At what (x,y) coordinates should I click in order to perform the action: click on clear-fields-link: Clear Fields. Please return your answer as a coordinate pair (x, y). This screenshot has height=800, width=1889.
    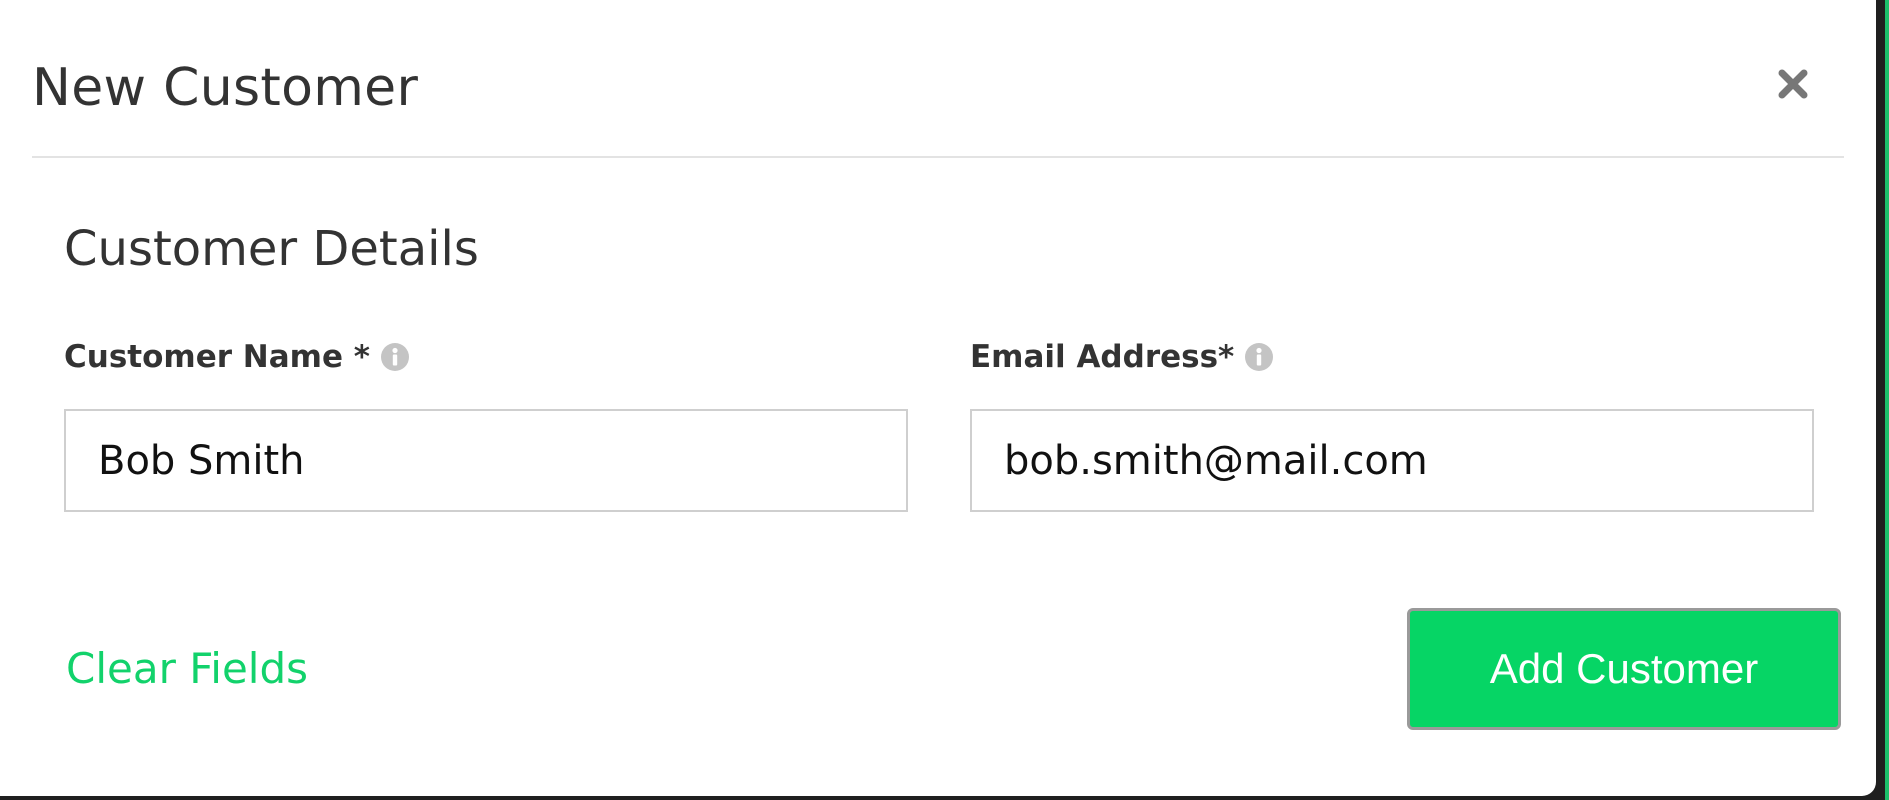
    Looking at the image, I should click on (187, 668).